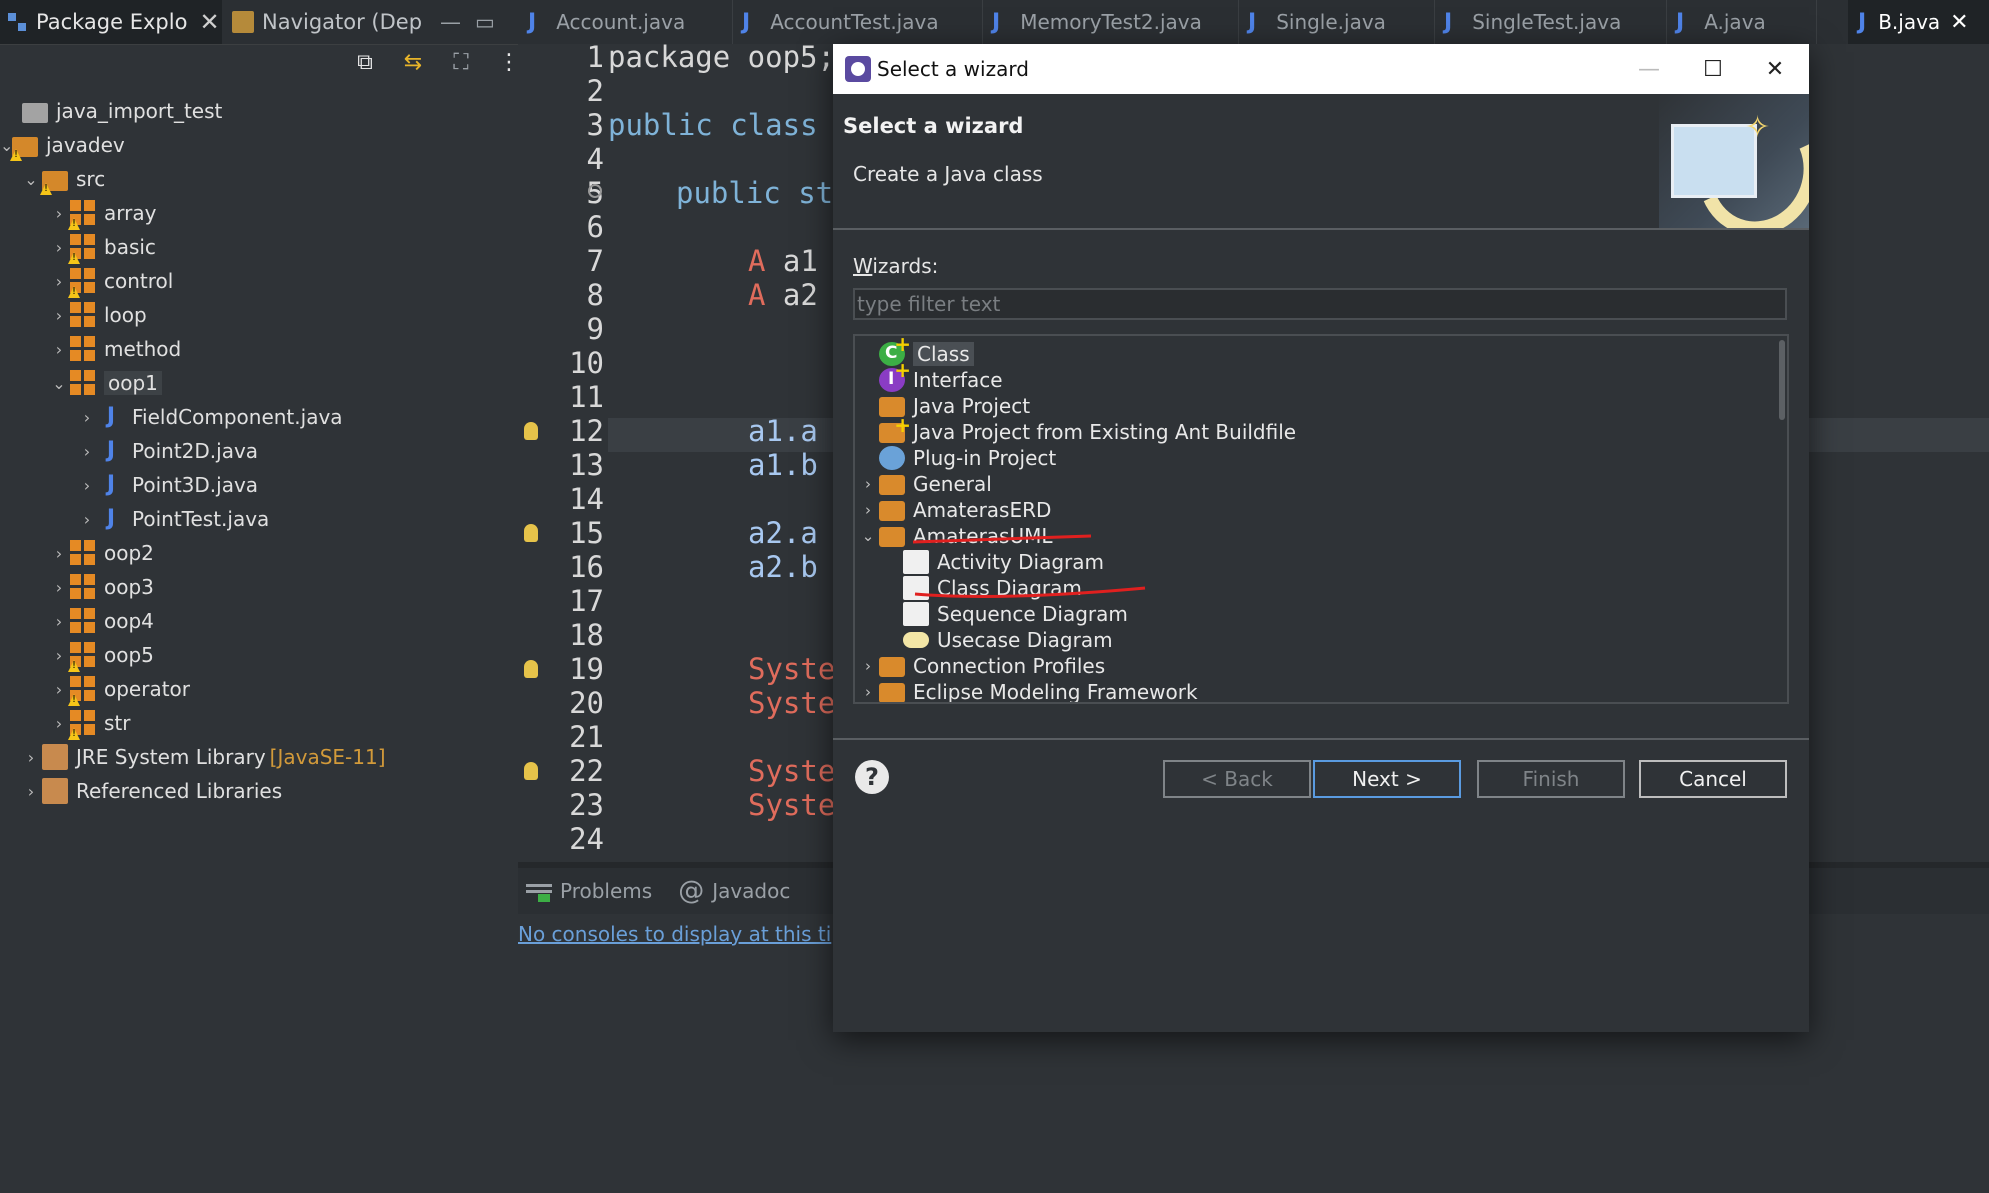 The image size is (1989, 1193). What do you see at coordinates (585, 891) in the screenshot?
I see `tab-problems: Problems` at bounding box center [585, 891].